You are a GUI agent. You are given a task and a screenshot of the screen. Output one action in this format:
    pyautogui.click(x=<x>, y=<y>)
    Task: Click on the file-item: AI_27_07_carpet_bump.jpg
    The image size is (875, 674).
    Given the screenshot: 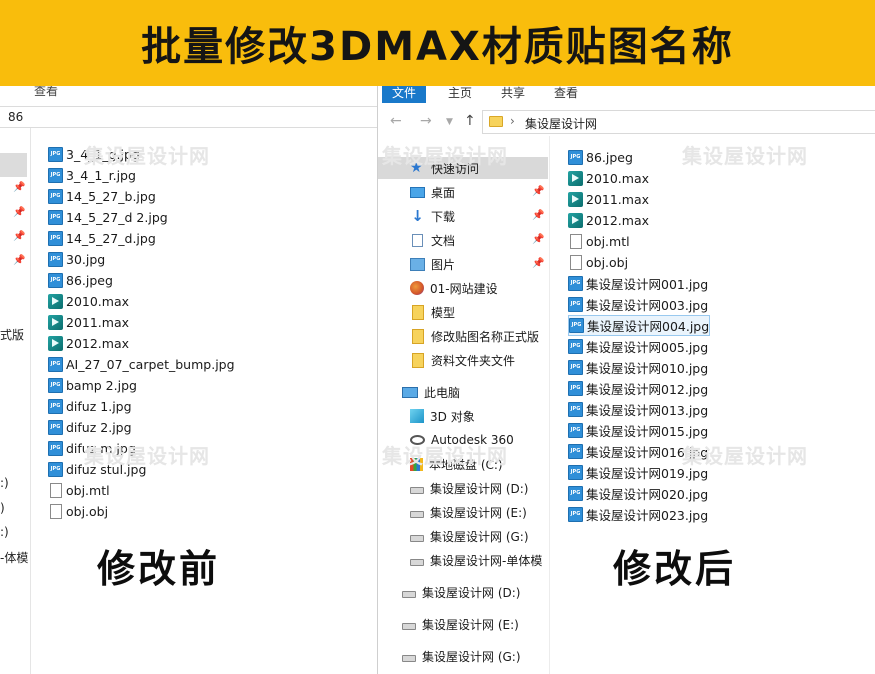 What is the action you would take?
    pyautogui.click(x=141, y=364)
    